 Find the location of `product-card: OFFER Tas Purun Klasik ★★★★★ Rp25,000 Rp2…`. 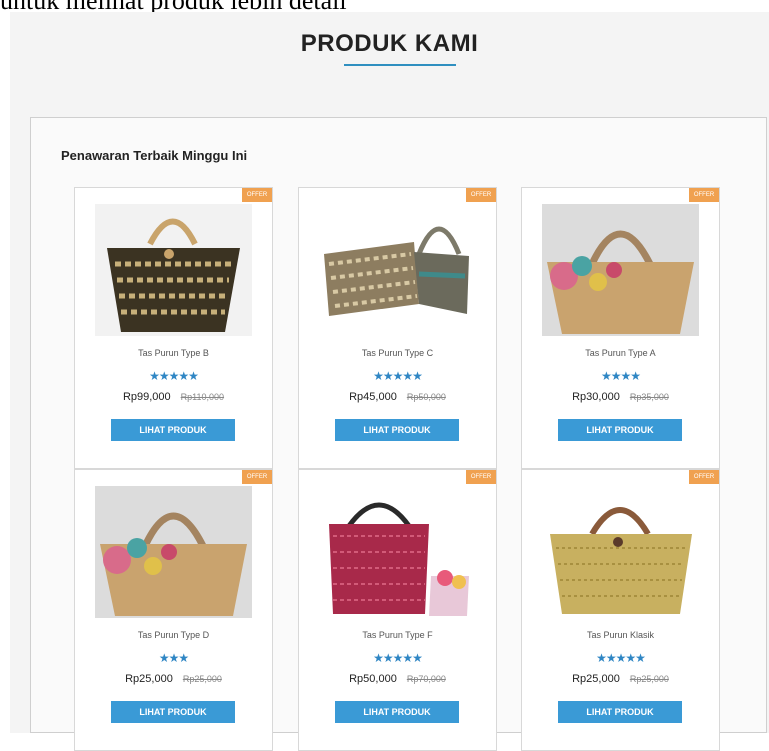

product-card: OFFER Tas Purun Klasik ★★★★★ Rp25,000 Rp2… is located at coordinates (620, 610).